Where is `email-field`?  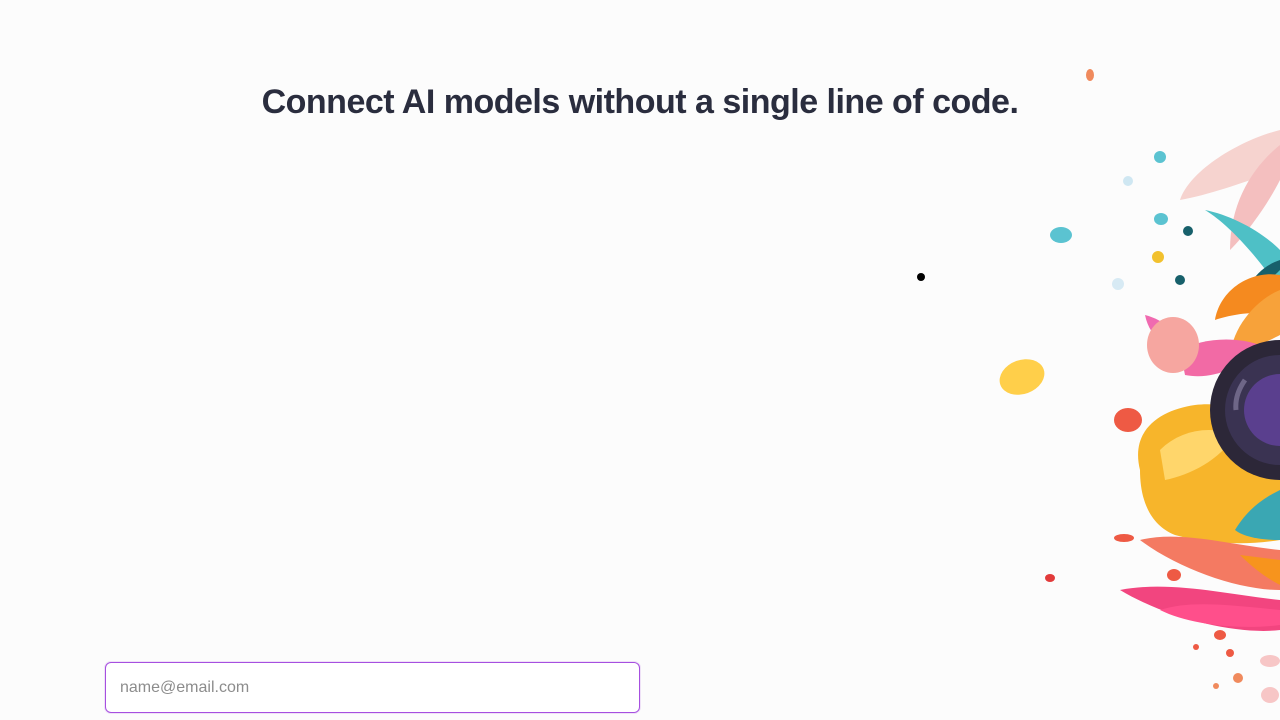
email-field is located at coordinates (372, 687).